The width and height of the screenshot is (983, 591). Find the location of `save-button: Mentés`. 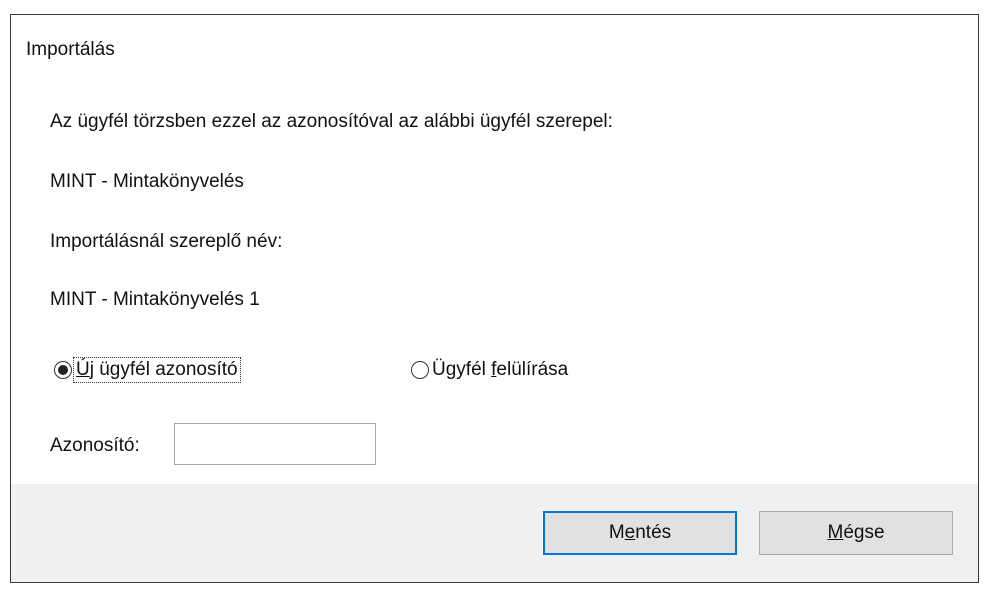

save-button: Mentés is located at coordinates (640, 533).